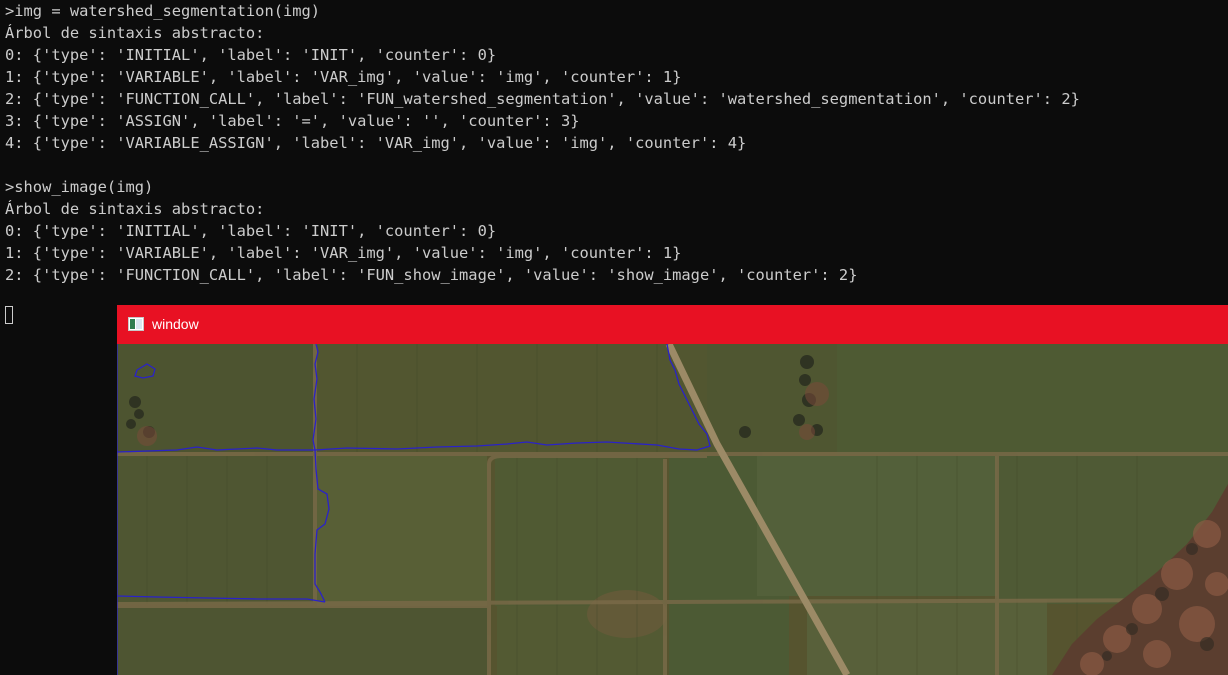  I want to click on window-titlebar: window, so click(672, 324).